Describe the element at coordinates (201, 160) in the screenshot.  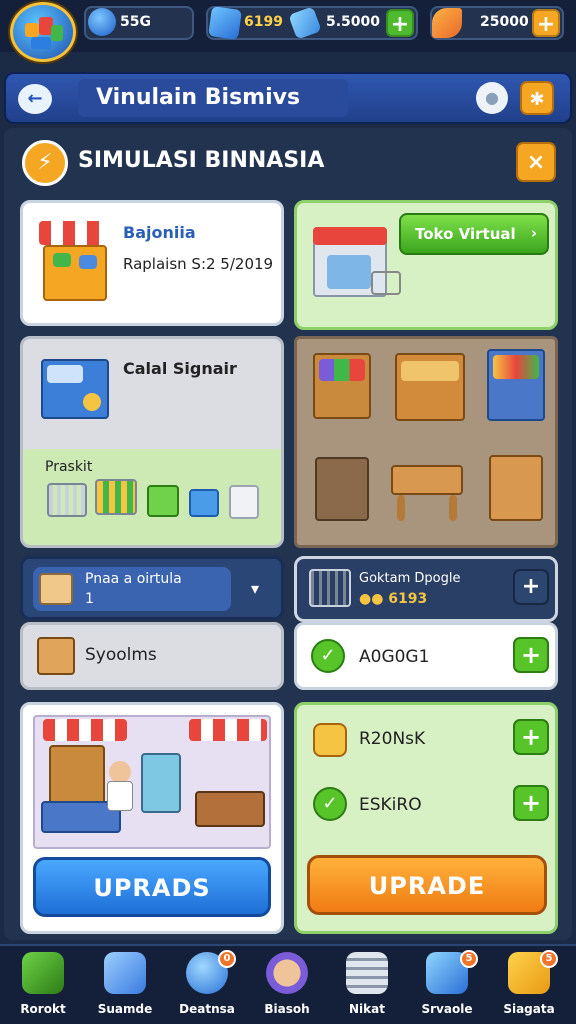
I see `section-title: SIMULASI BINNASIA` at that location.